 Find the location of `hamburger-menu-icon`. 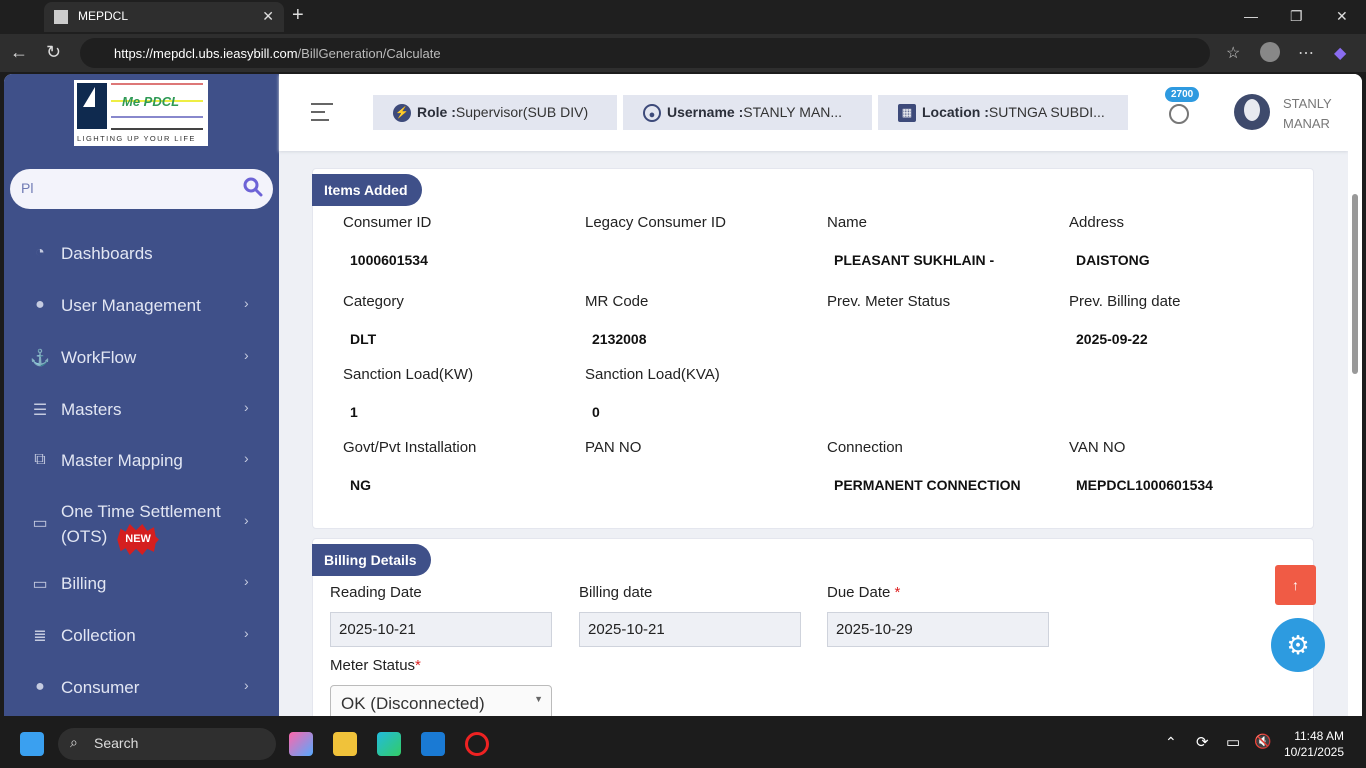

hamburger-menu-icon is located at coordinates (322, 115).